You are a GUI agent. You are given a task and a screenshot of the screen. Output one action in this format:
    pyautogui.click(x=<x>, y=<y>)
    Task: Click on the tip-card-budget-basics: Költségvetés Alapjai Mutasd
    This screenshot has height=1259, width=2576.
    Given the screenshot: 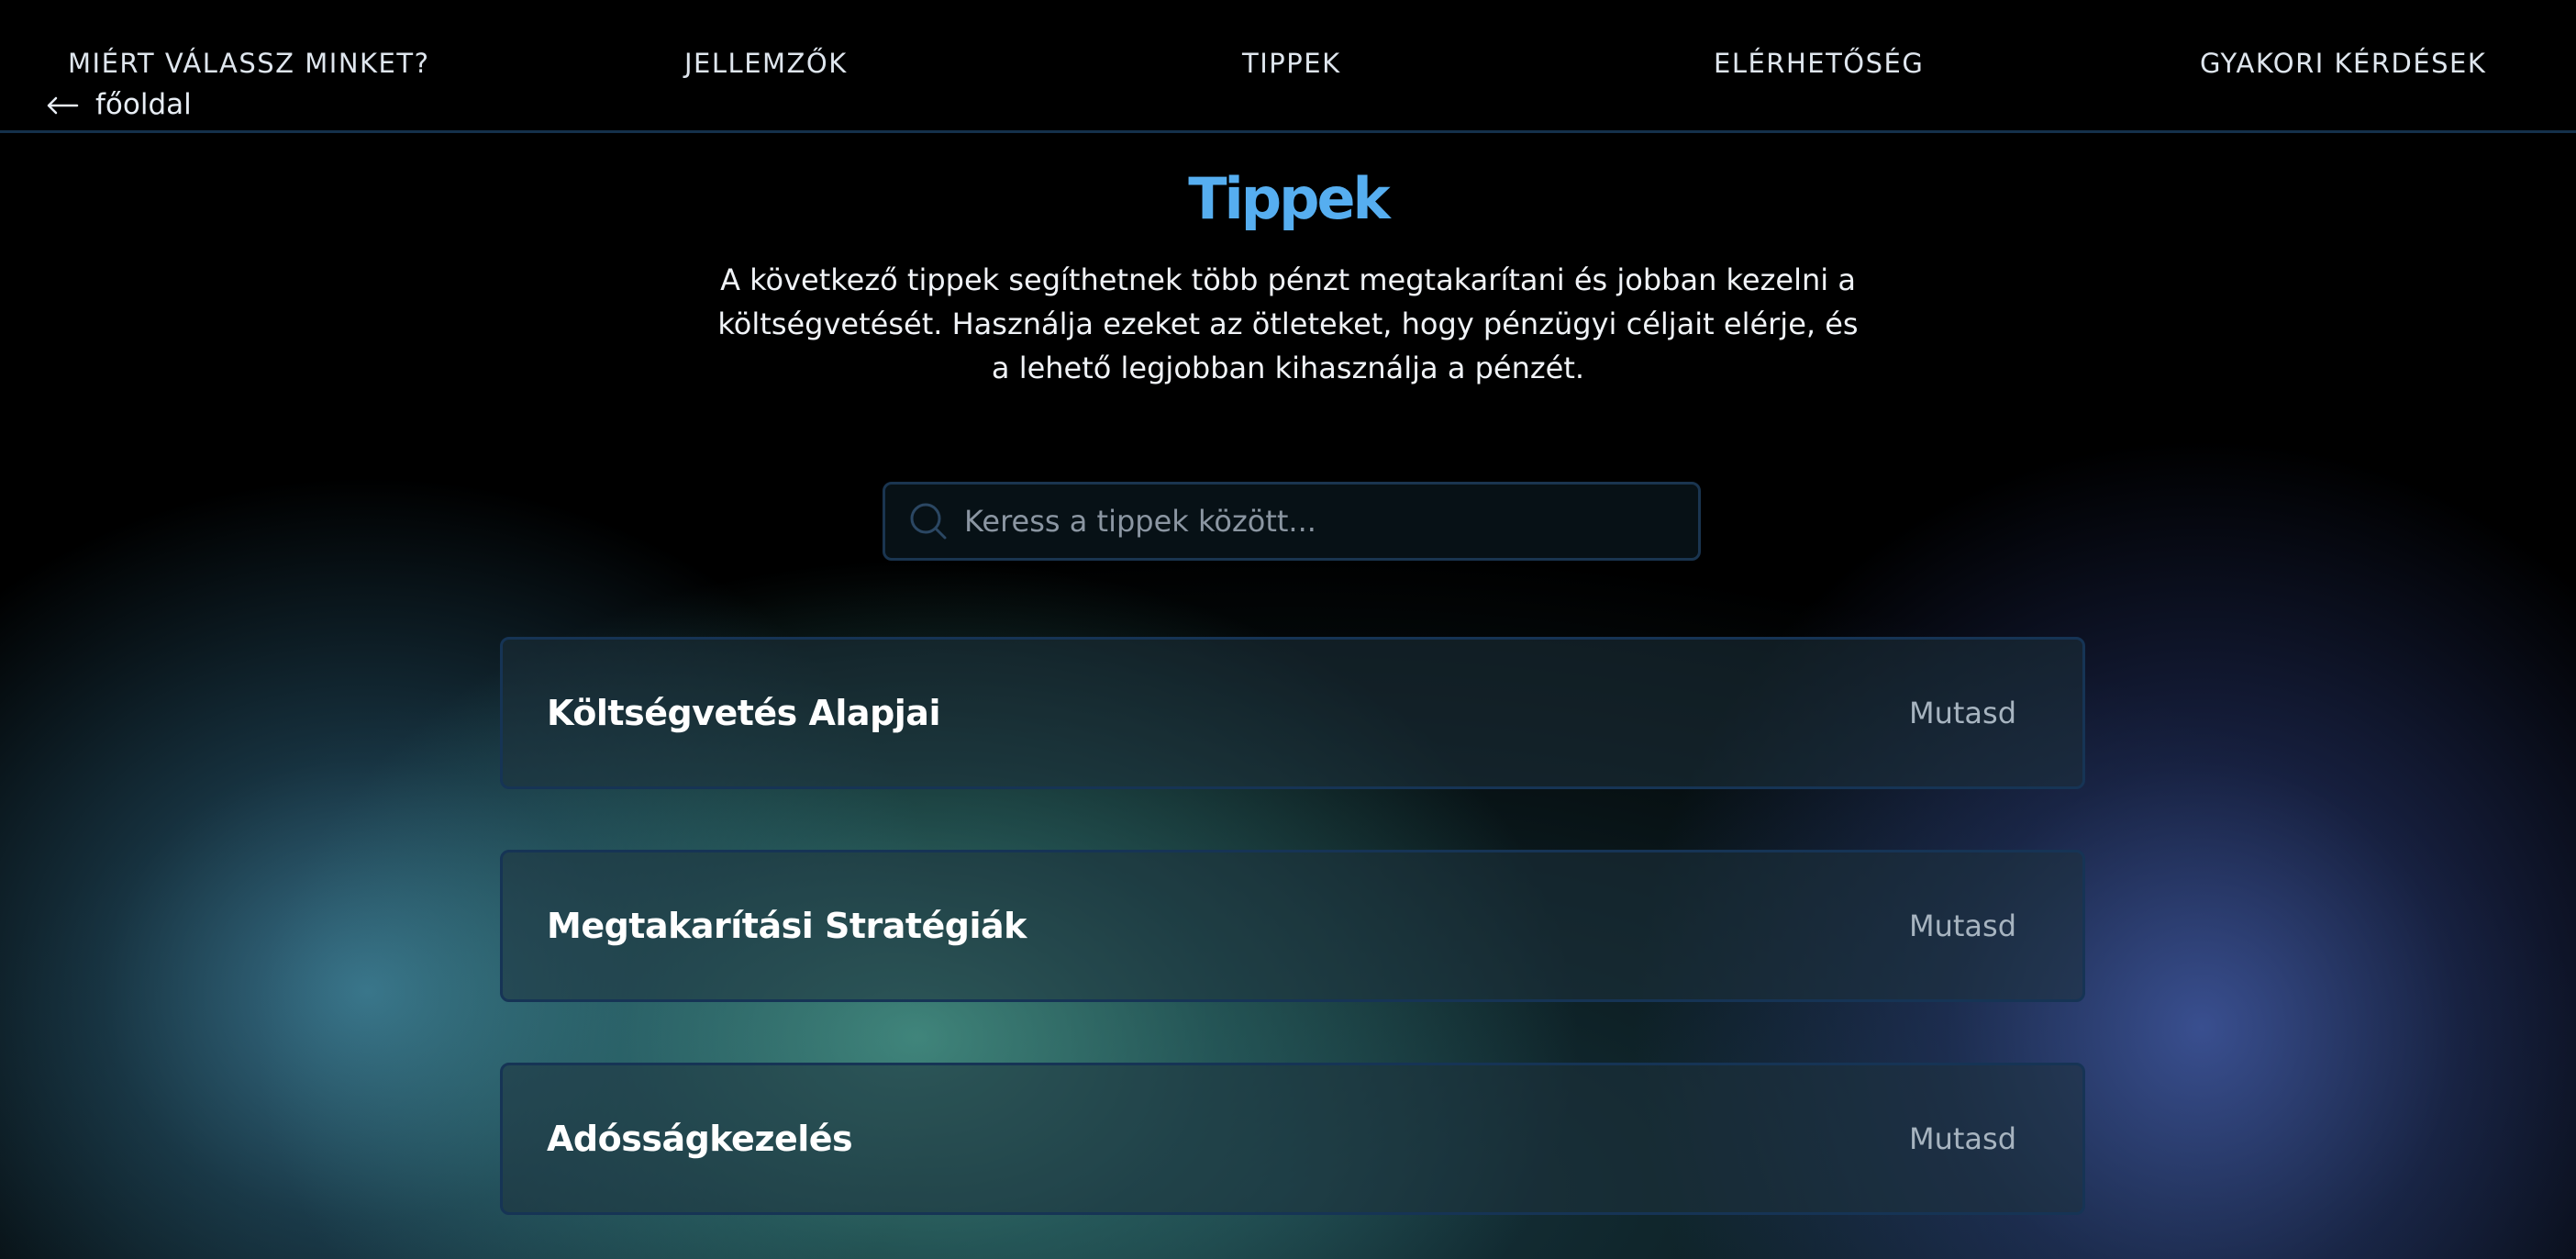 What is the action you would take?
    pyautogui.click(x=1292, y=713)
    